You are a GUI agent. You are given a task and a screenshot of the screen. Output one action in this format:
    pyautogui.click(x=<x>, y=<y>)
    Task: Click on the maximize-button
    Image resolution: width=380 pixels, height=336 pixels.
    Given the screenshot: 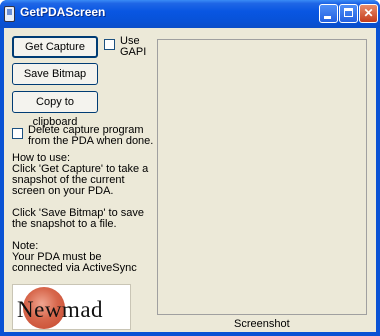 What is the action you would take?
    pyautogui.click(x=348, y=13)
    